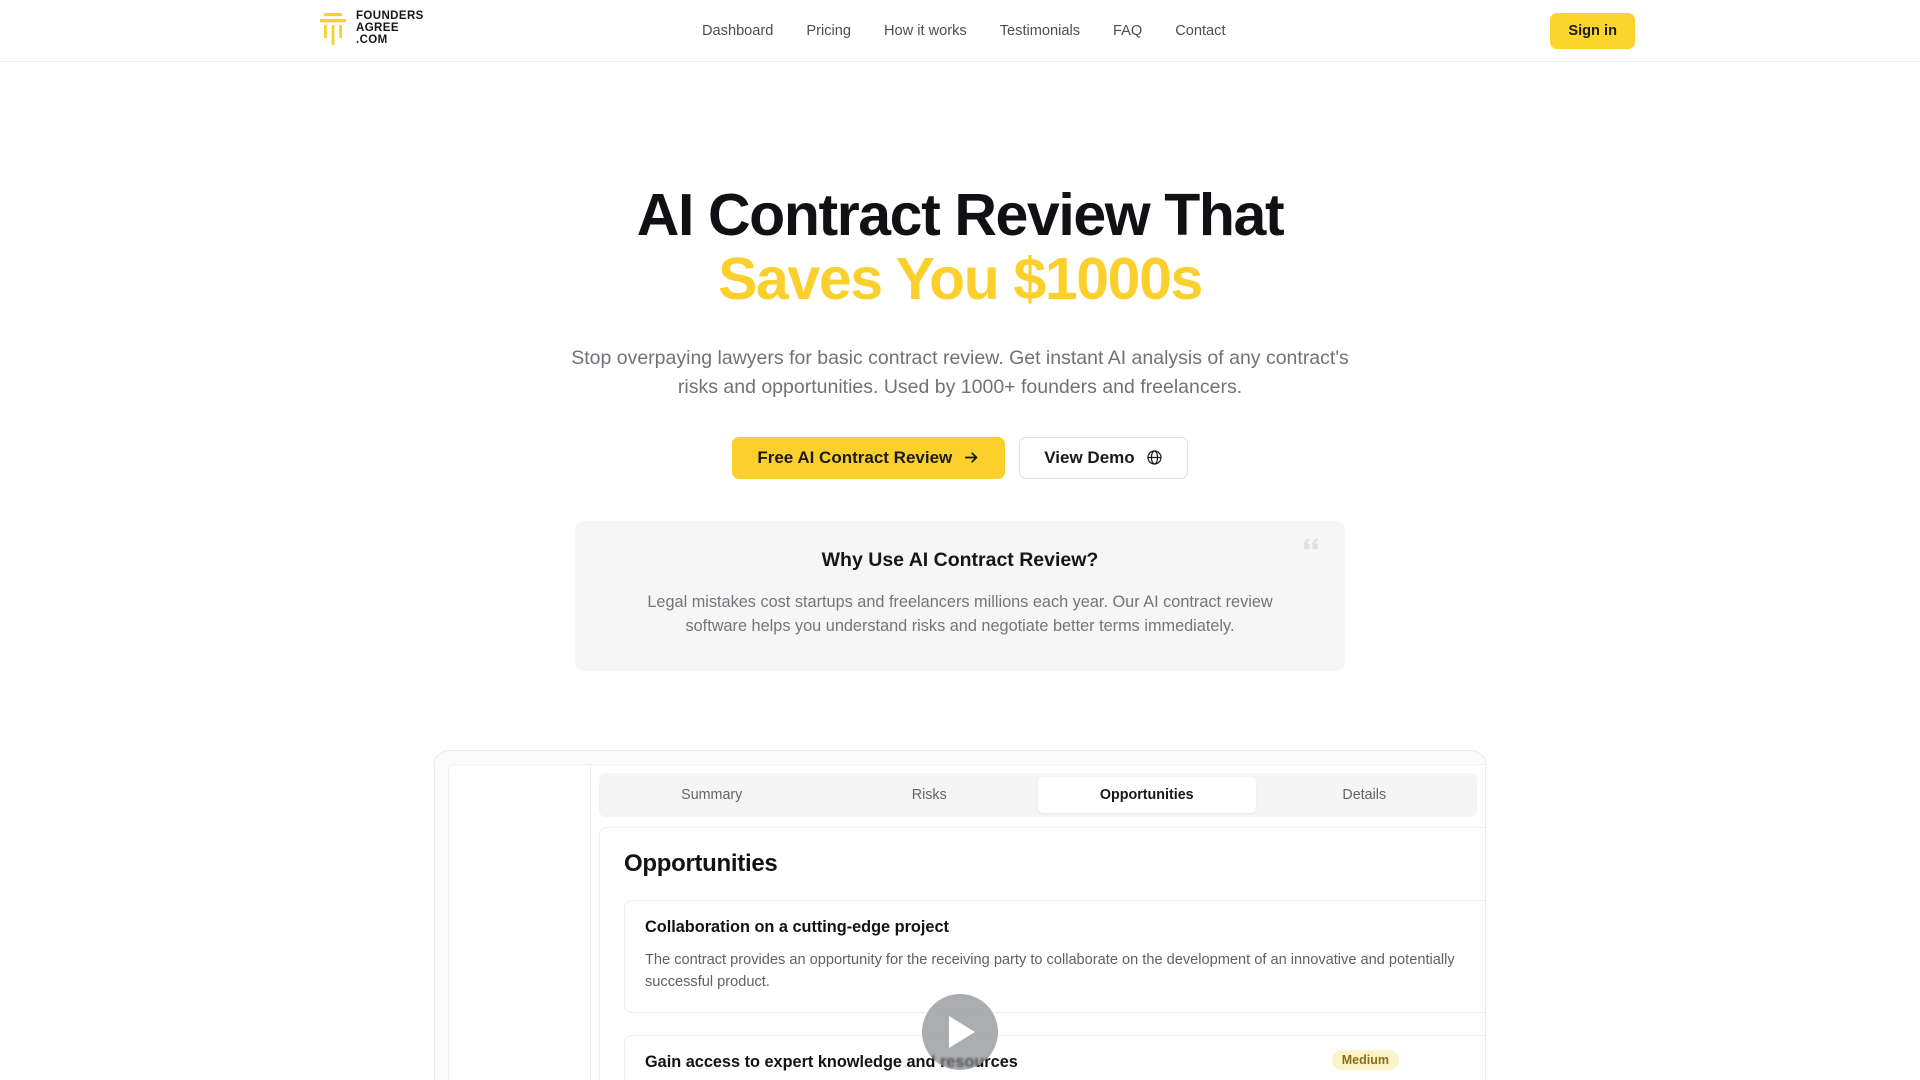 The width and height of the screenshot is (1920, 1080). What do you see at coordinates (1127, 31) in the screenshot?
I see `nav-item-faq: FAQ` at bounding box center [1127, 31].